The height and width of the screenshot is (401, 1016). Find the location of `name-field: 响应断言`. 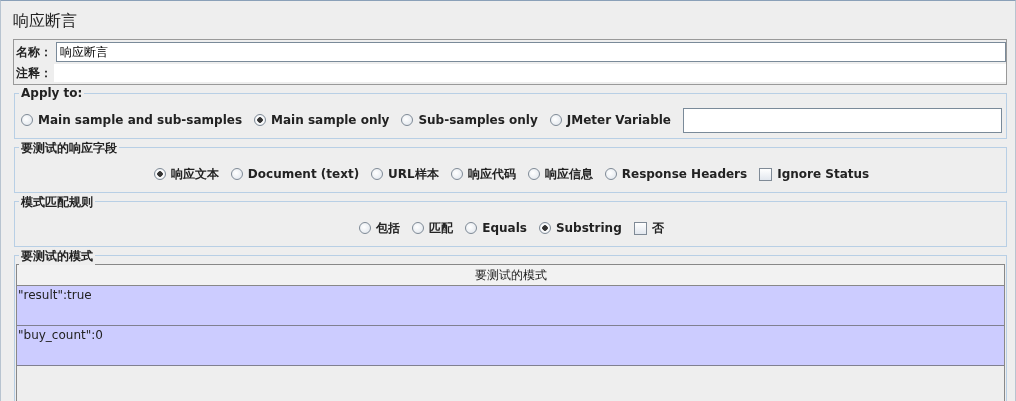

name-field: 响应断言 is located at coordinates (531, 52).